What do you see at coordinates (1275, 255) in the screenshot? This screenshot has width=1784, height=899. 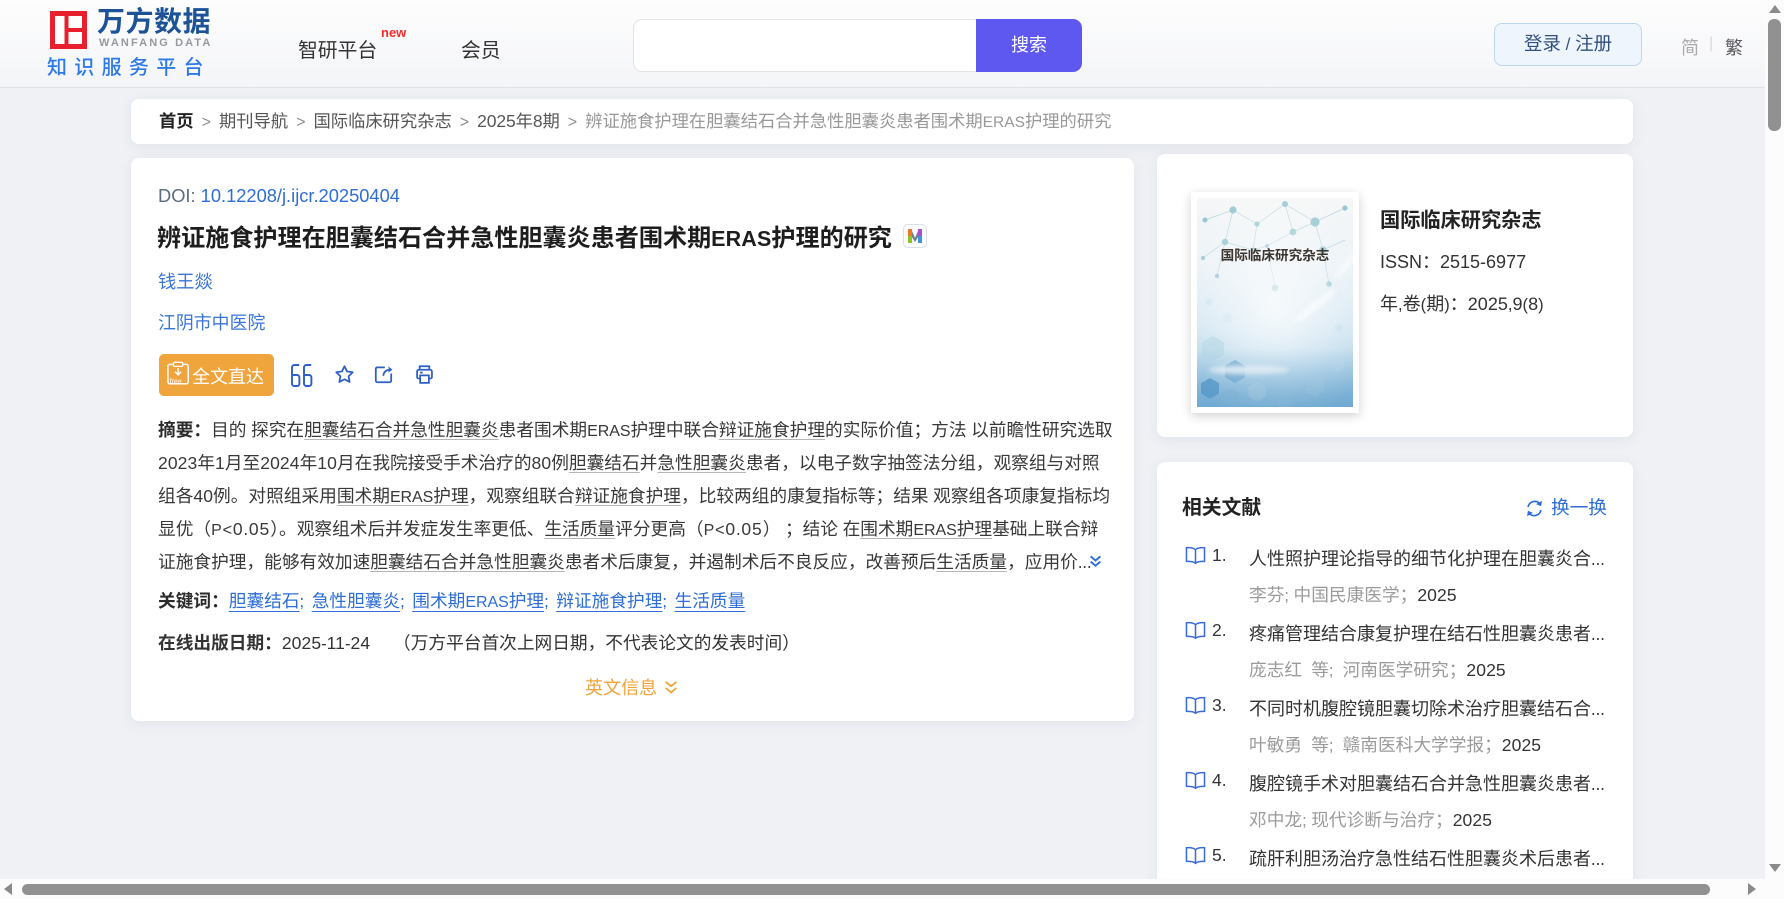 I see `svg-text: 国际临床研究杂志` at bounding box center [1275, 255].